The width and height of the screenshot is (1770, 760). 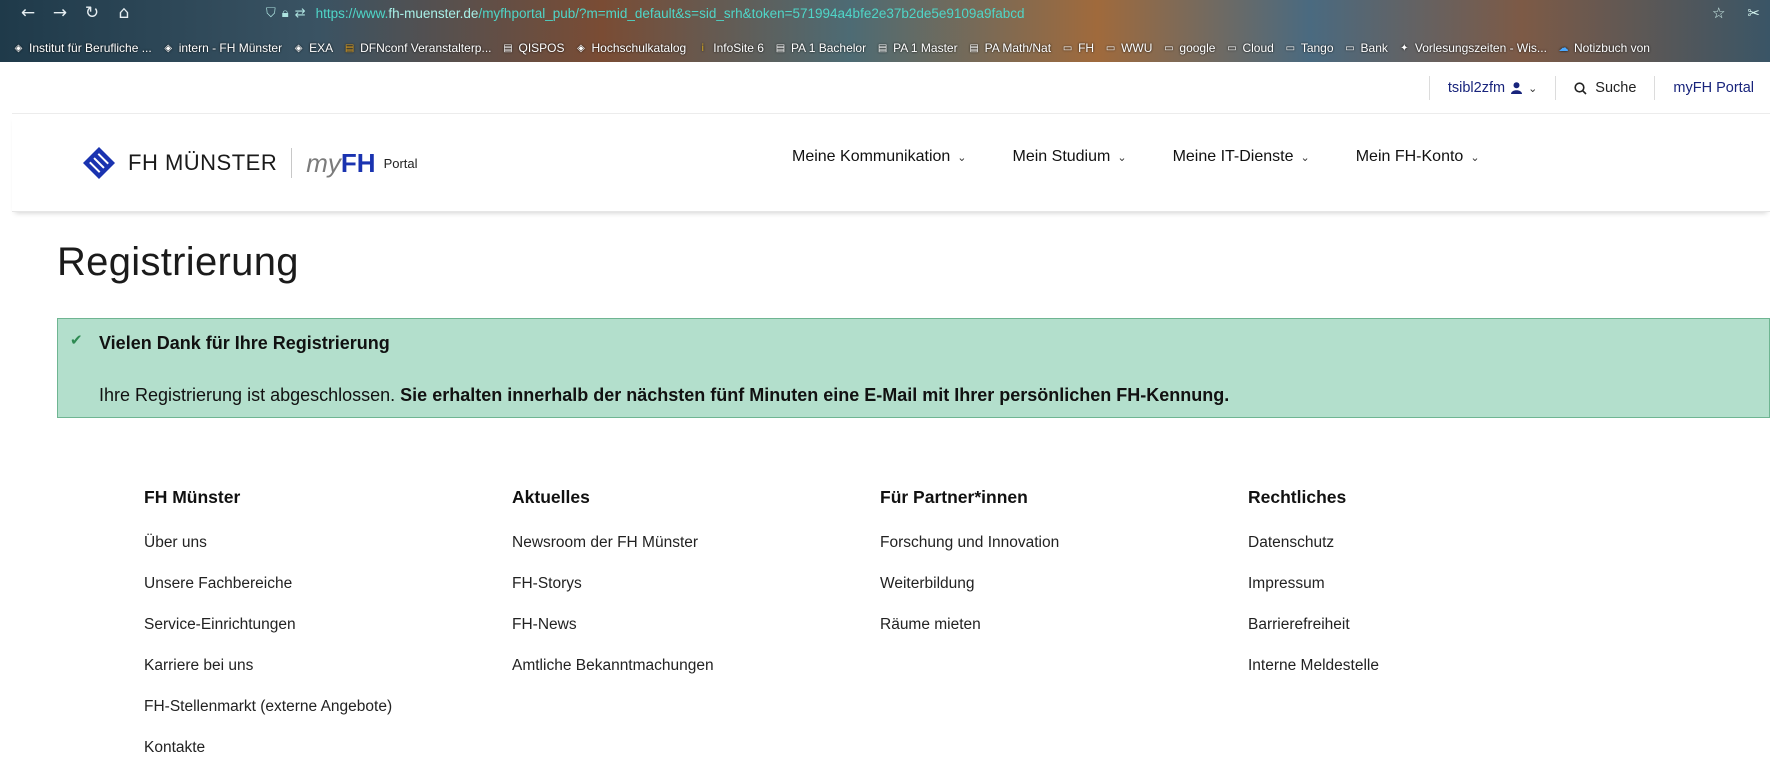 What do you see at coordinates (541, 48) in the screenshot?
I see `bookmark-label: QISPOS` at bounding box center [541, 48].